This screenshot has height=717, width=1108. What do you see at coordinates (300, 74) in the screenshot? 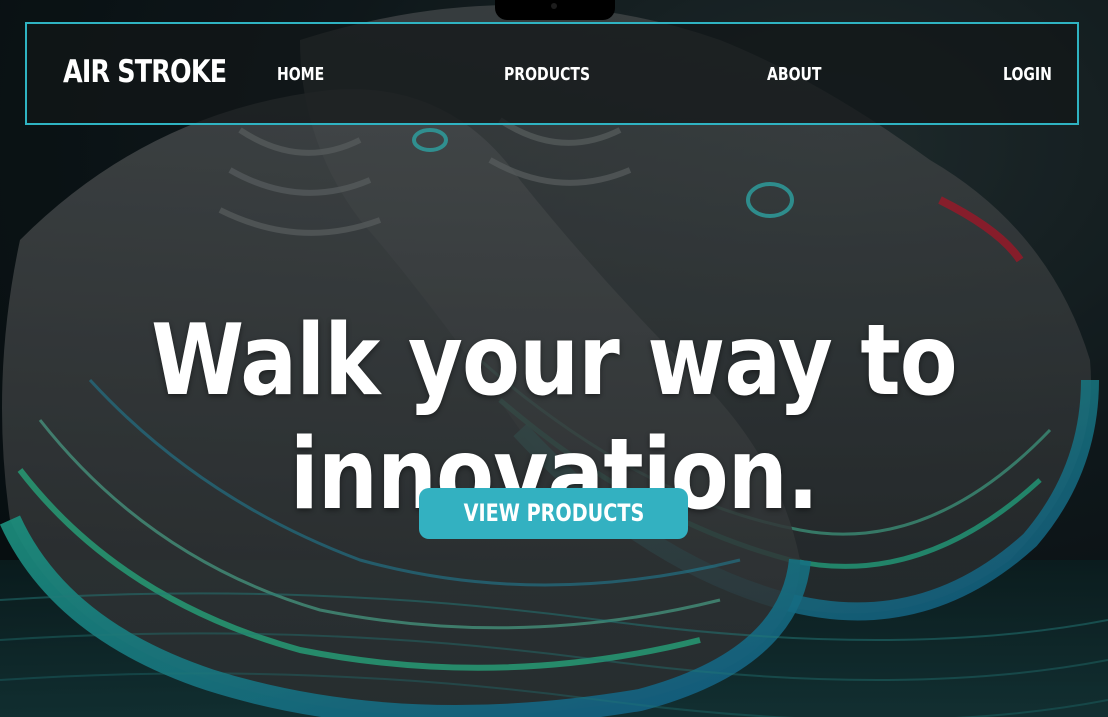
I see `nav-home-link: HOME` at bounding box center [300, 74].